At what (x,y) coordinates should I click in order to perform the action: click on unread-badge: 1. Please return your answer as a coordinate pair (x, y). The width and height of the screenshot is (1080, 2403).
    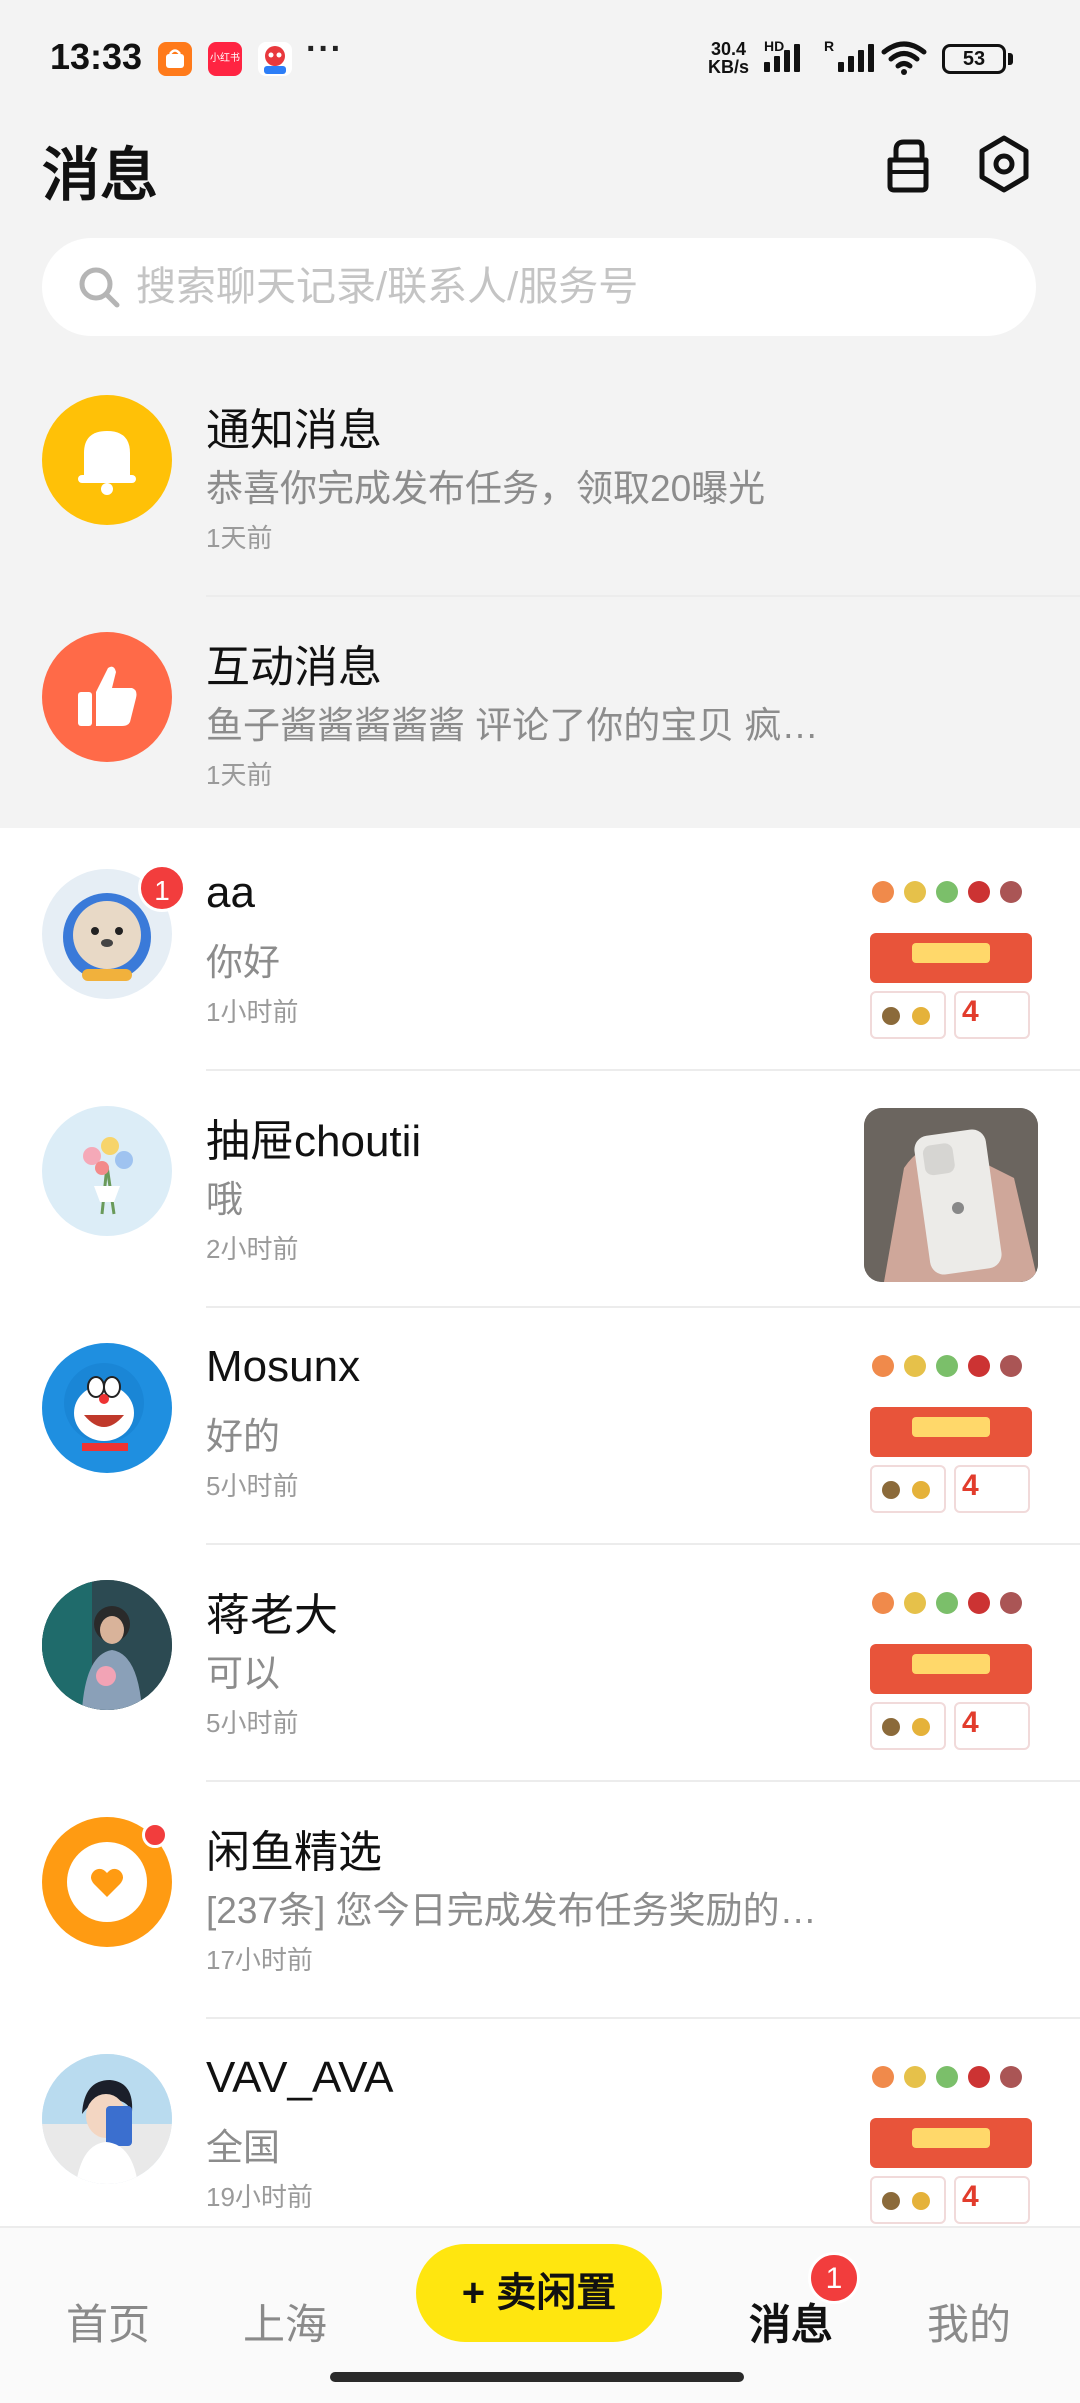
    Looking at the image, I should click on (162, 888).